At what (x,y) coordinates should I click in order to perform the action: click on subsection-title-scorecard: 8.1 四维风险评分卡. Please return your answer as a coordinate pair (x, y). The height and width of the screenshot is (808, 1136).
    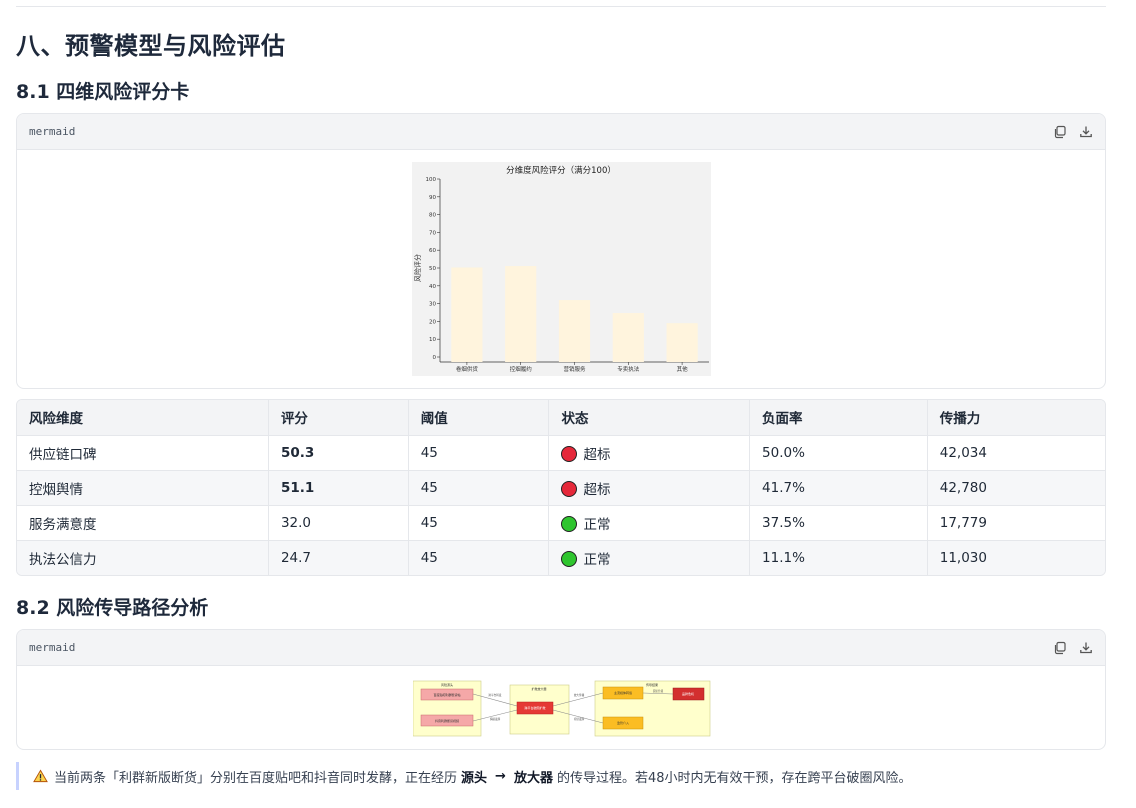
    Looking at the image, I should click on (103, 92).